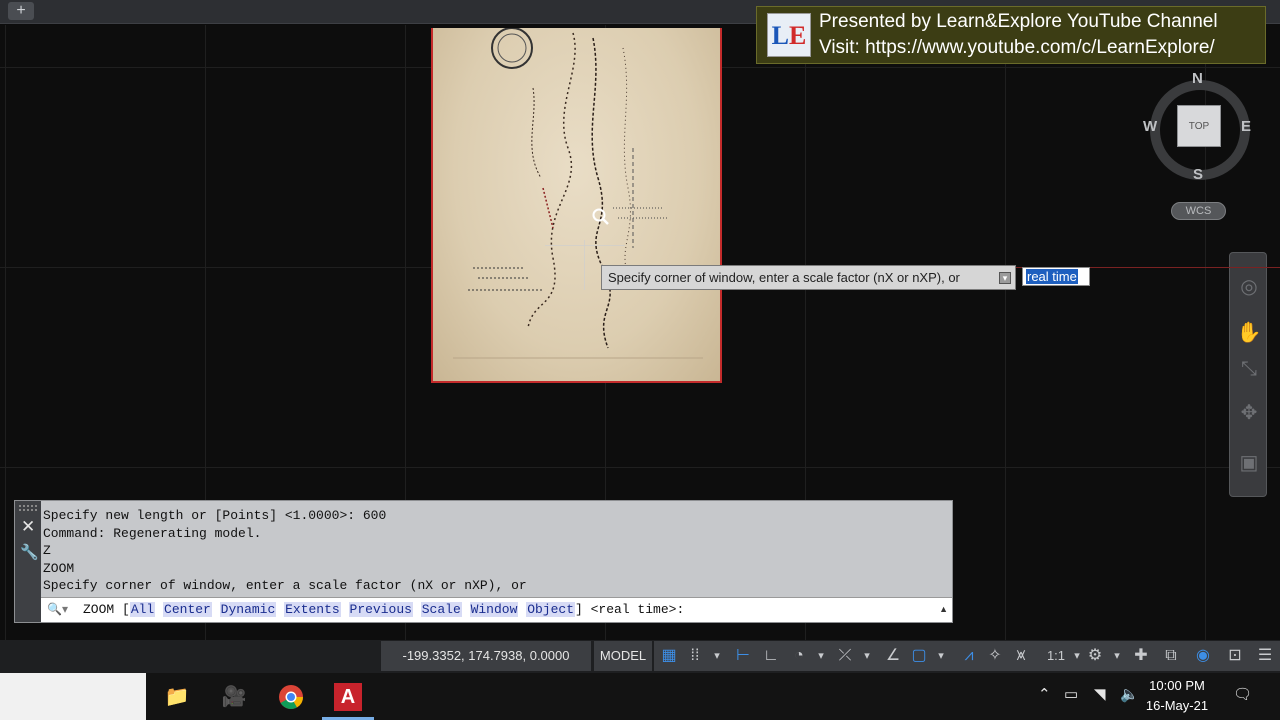  I want to click on option-dynamic: Dynamic, so click(248, 609).